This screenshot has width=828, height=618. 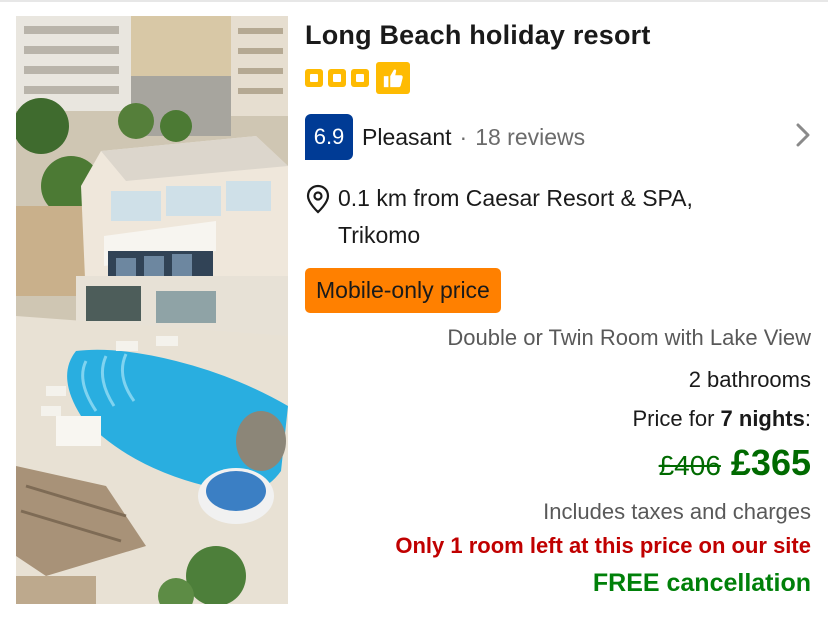 What do you see at coordinates (701, 583) in the screenshot?
I see `free-cancellation: FREE cancellation` at bounding box center [701, 583].